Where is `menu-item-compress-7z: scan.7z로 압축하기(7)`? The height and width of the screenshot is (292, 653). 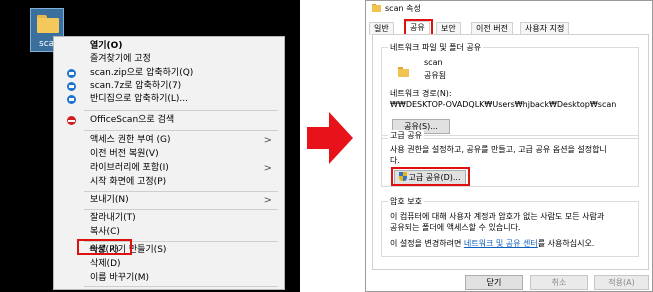 menu-item-compress-7z: scan.7z로 압축하기(7) is located at coordinates (169, 86).